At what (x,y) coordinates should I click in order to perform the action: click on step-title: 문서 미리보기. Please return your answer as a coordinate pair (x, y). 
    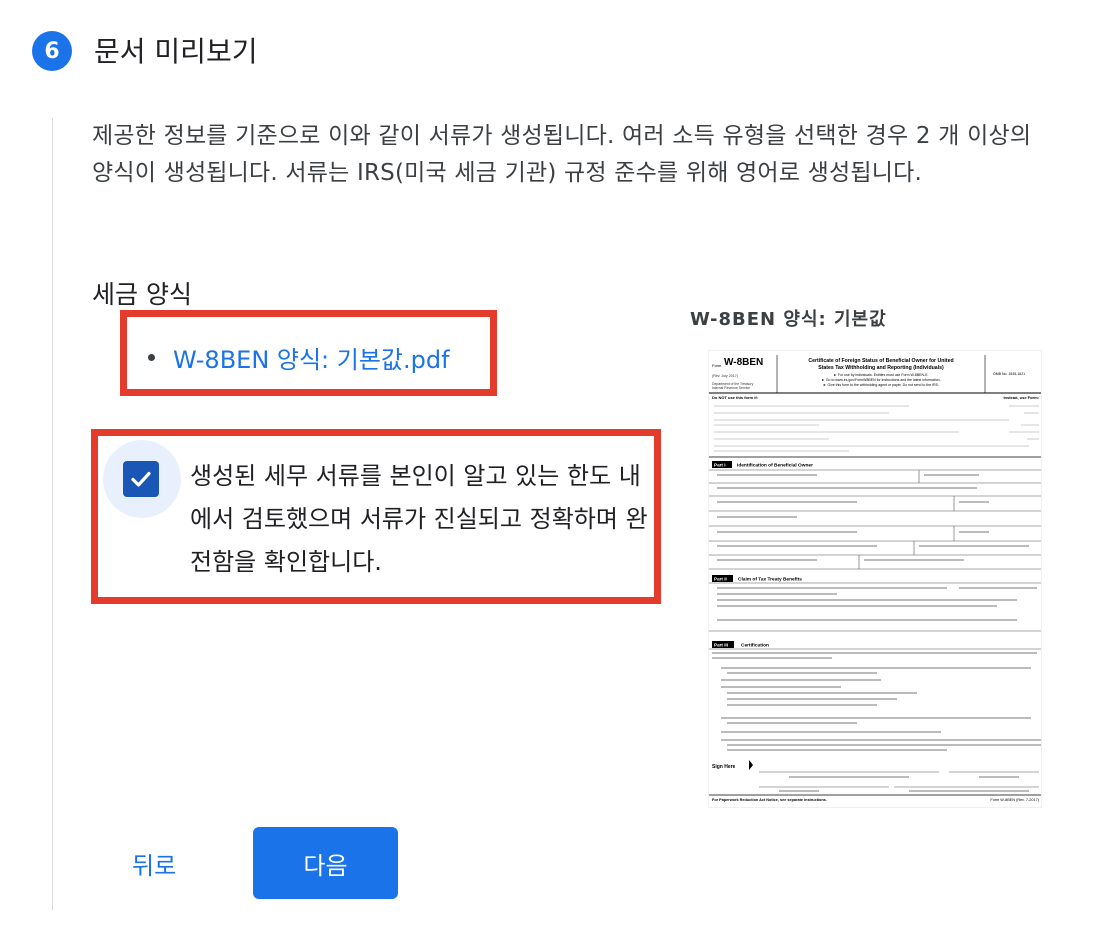
    Looking at the image, I should click on (176, 51).